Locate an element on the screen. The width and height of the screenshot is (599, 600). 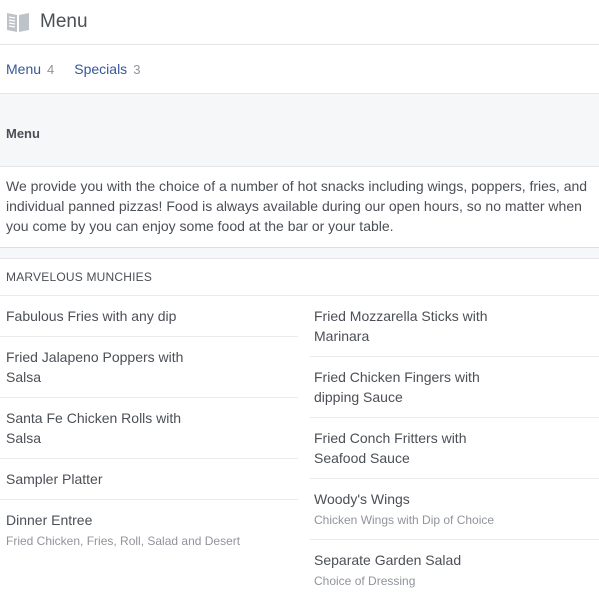
menu-item: Fried Conch Fritters with Seafood Sauce is located at coordinates (454, 448).